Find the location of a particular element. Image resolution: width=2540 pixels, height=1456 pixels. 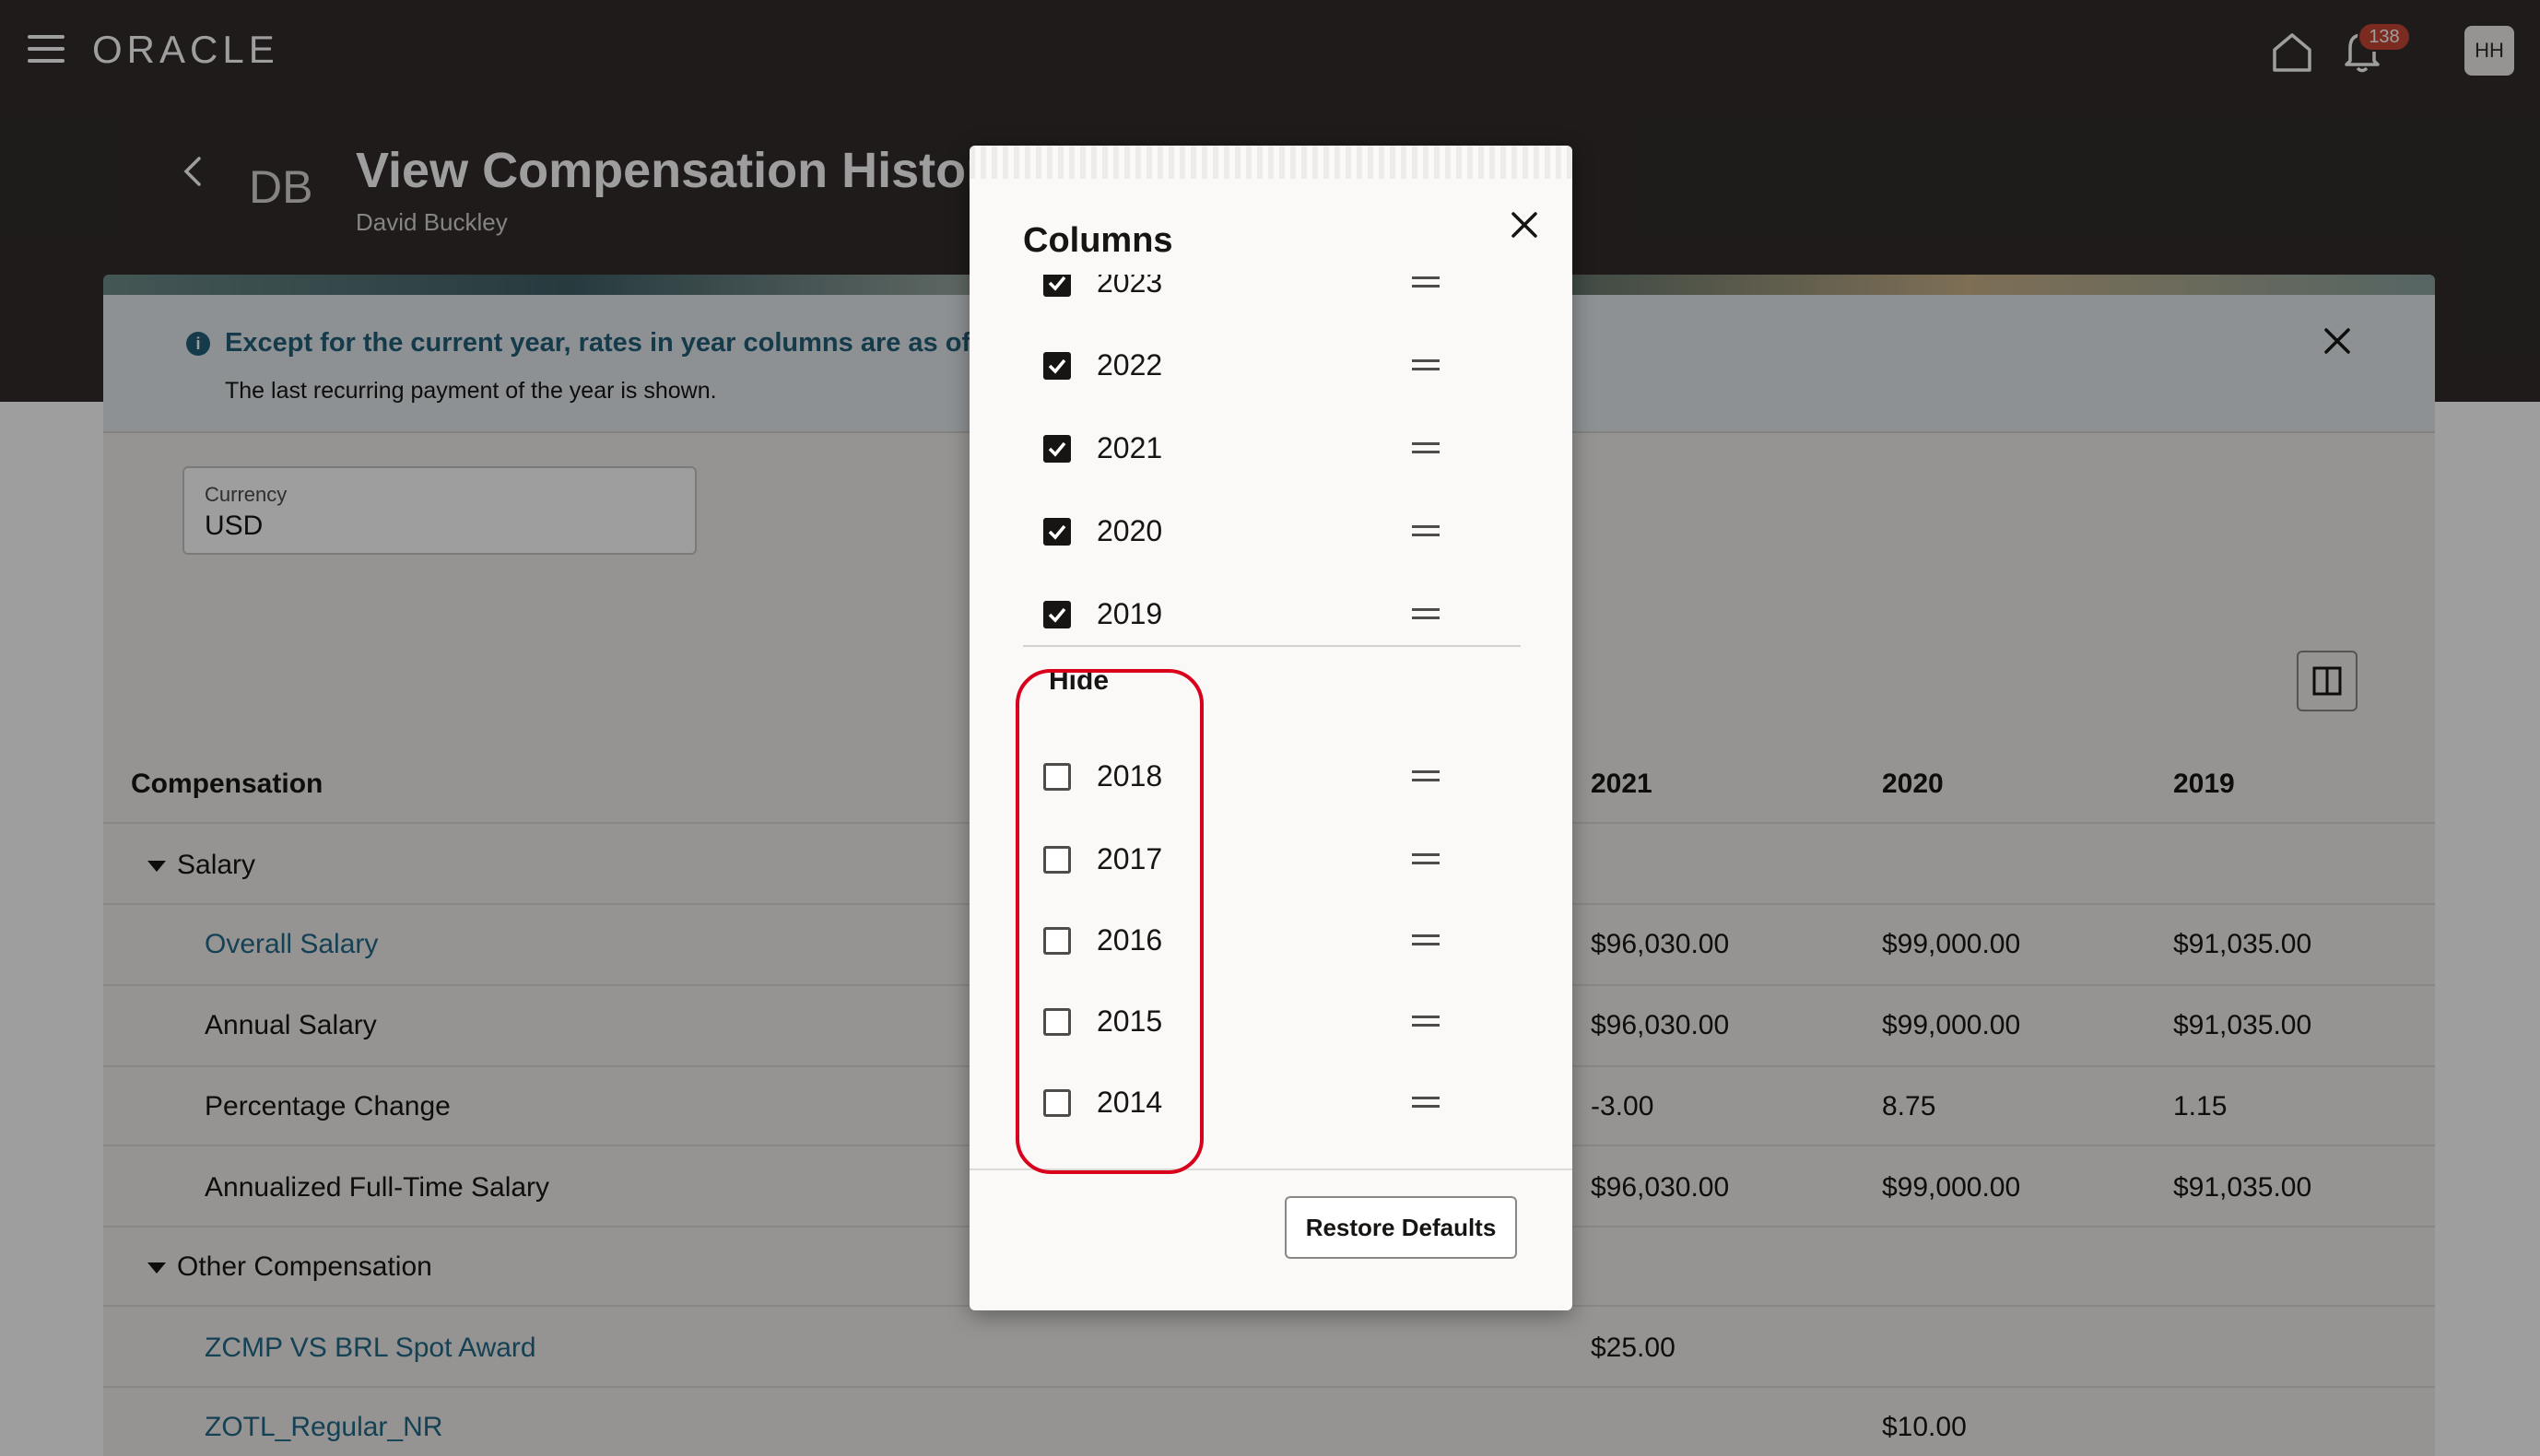

column-item-2021: 2021 is located at coordinates (1273, 448).